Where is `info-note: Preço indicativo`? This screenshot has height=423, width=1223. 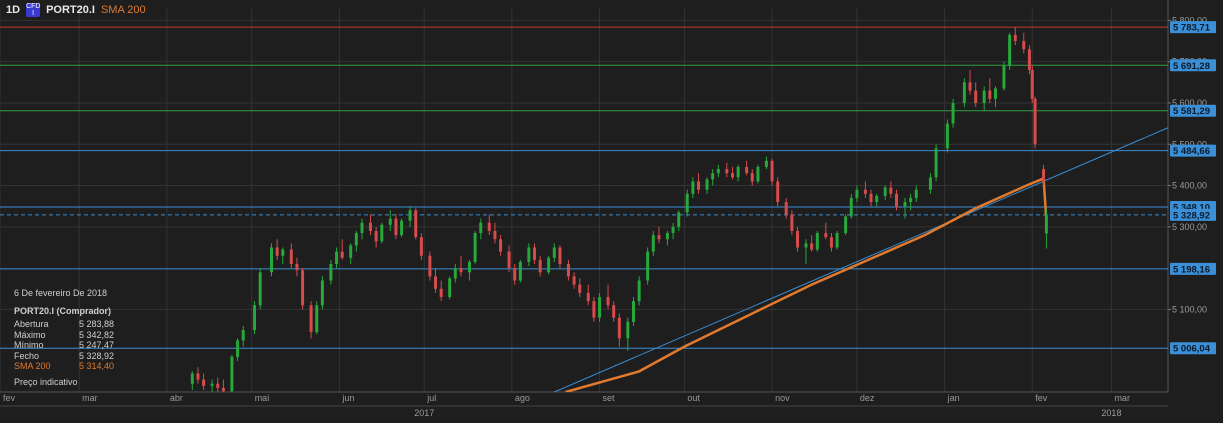 info-note: Preço indicativo is located at coordinates (46, 381).